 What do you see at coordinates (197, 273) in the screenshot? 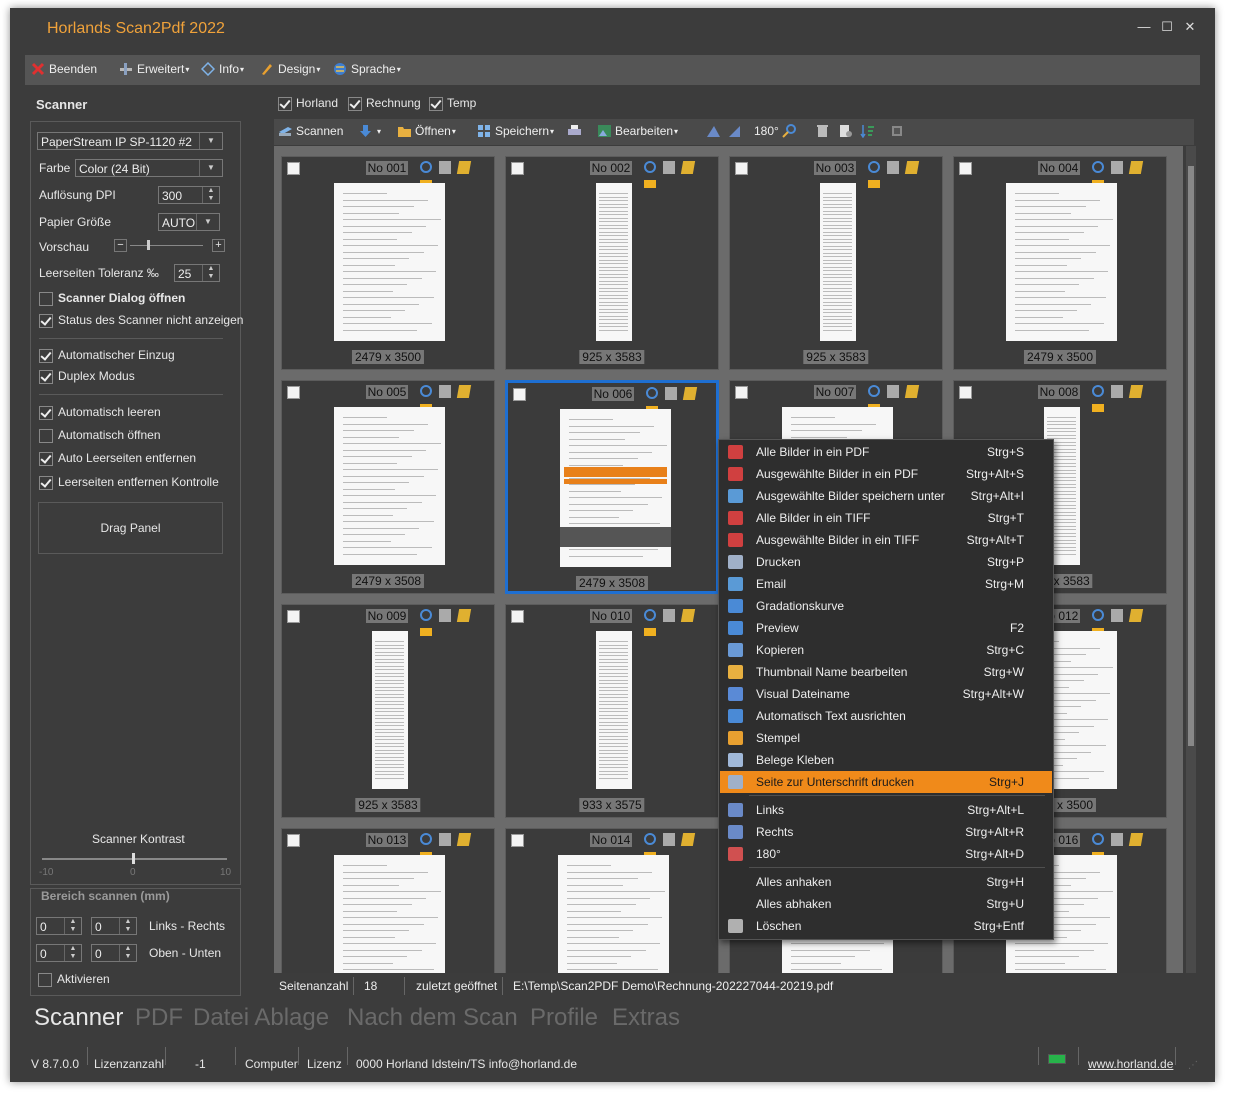
I see `blank-tolerance-spinner: 25 ▲ ▼` at bounding box center [197, 273].